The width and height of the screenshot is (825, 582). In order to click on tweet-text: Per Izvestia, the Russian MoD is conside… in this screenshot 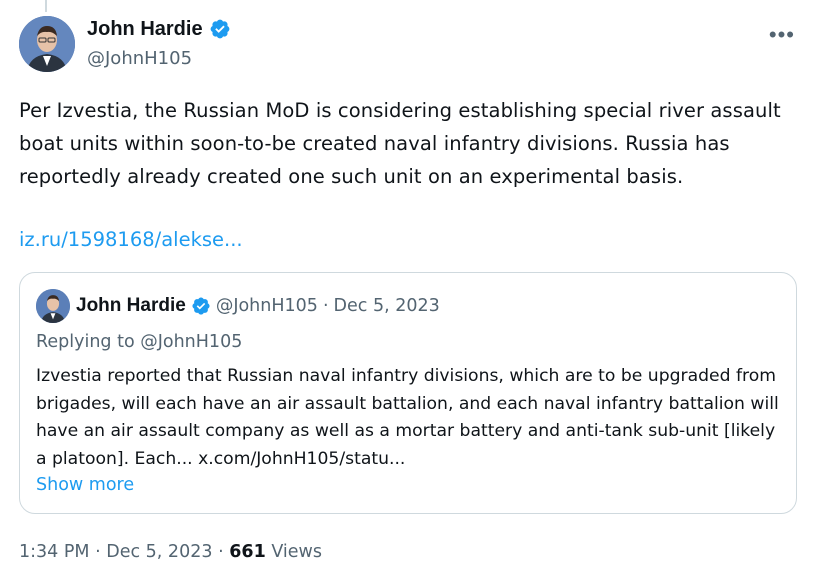, I will do `click(400, 143)`.